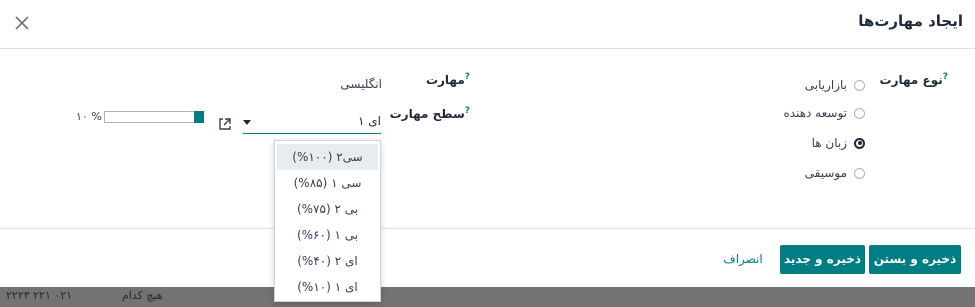  I want to click on progress-percent: ۱۰ %, so click(89, 116).